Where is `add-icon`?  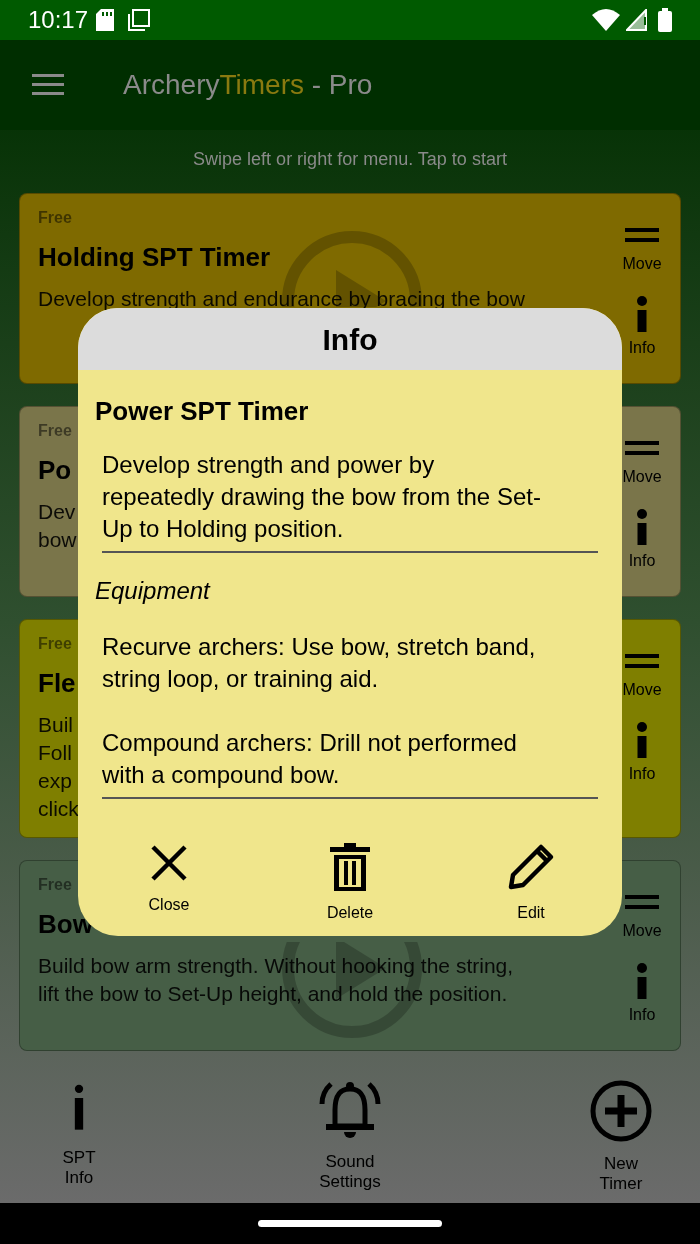 add-icon is located at coordinates (621, 1111).